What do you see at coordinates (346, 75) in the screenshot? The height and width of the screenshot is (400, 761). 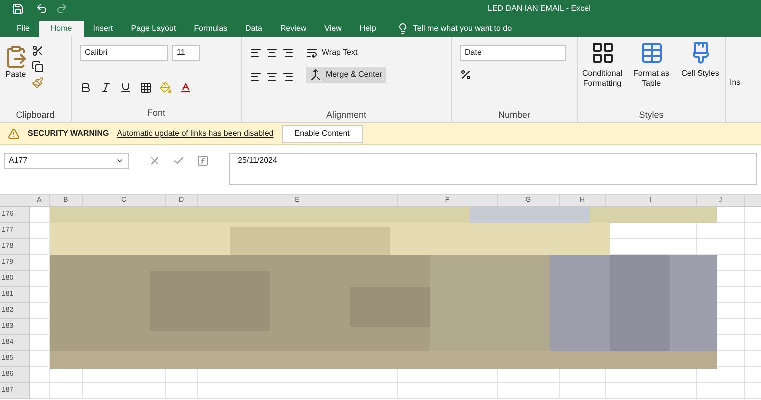 I see `merge-center-button: Merge & Center` at bounding box center [346, 75].